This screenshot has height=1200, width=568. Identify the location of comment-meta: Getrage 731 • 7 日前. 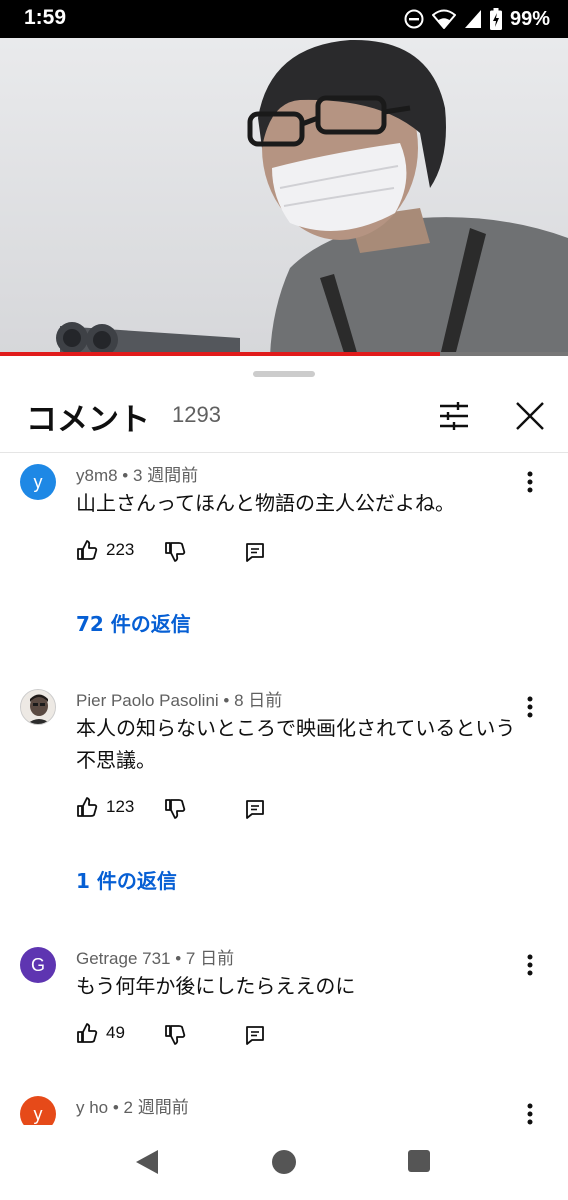
(155, 956).